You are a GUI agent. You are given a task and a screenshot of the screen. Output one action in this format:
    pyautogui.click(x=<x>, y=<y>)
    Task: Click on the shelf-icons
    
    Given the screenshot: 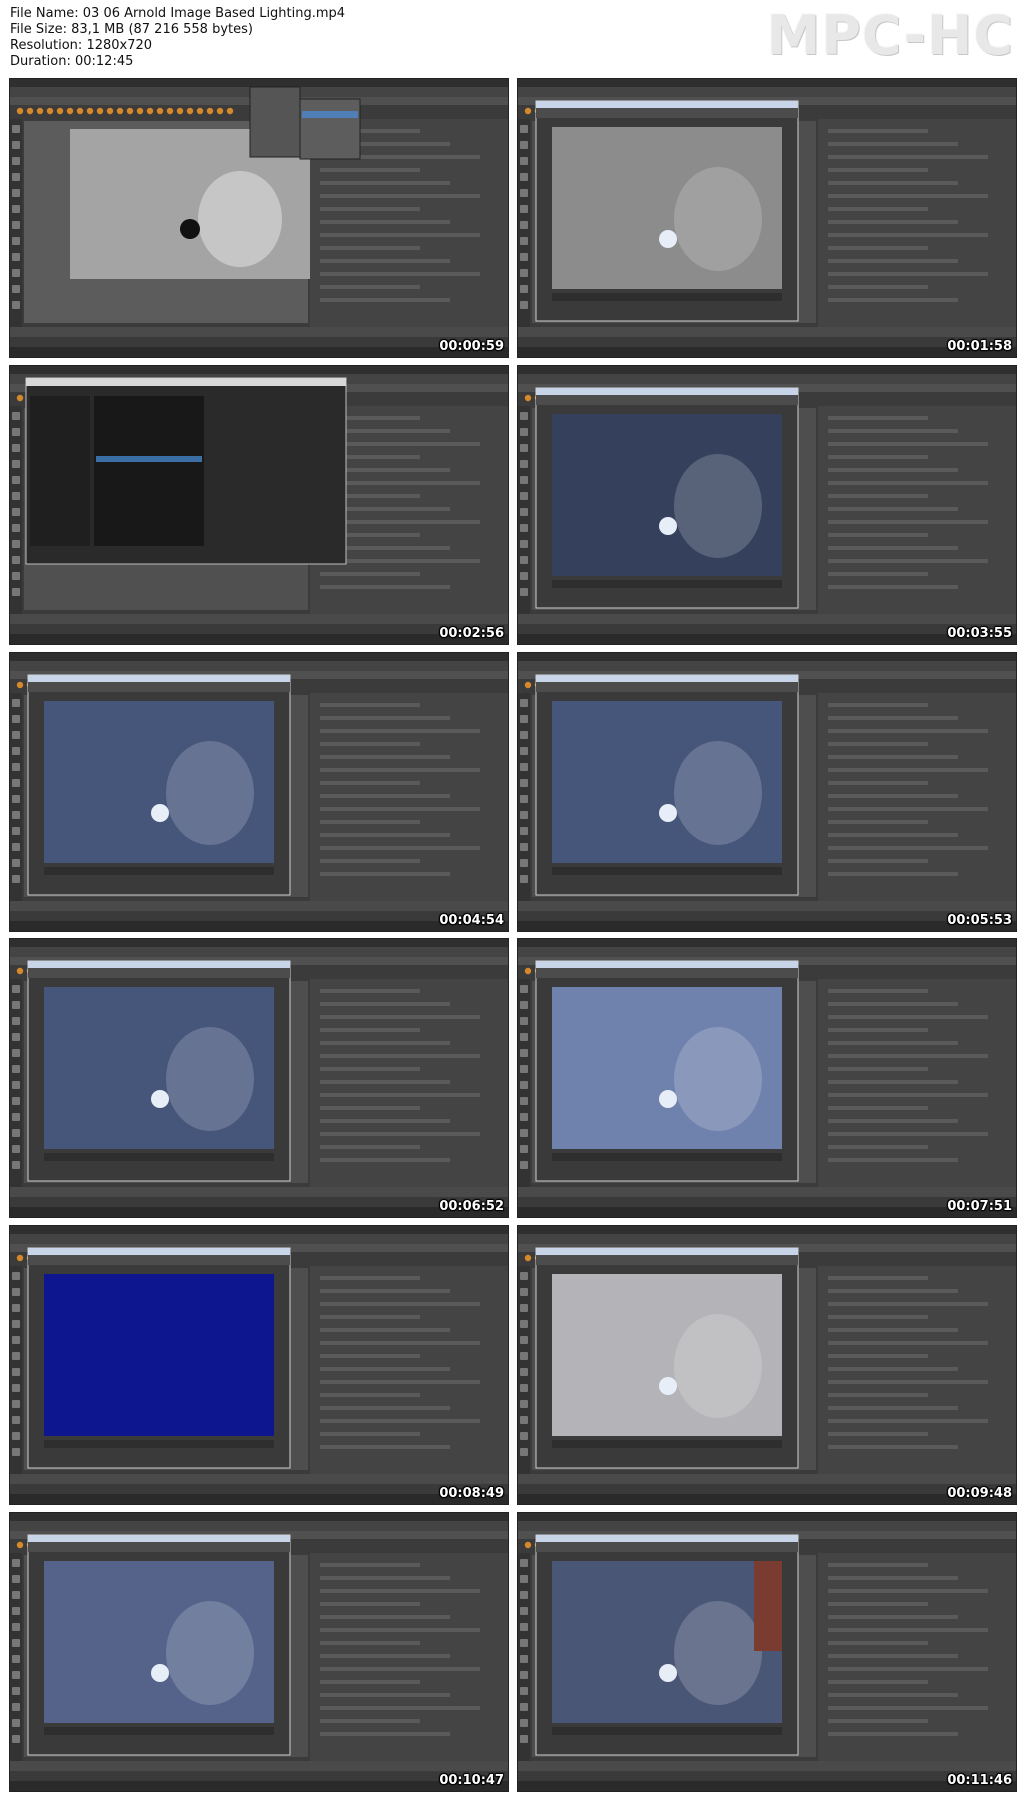 What is the action you would take?
    pyautogui.click(x=125, y=111)
    